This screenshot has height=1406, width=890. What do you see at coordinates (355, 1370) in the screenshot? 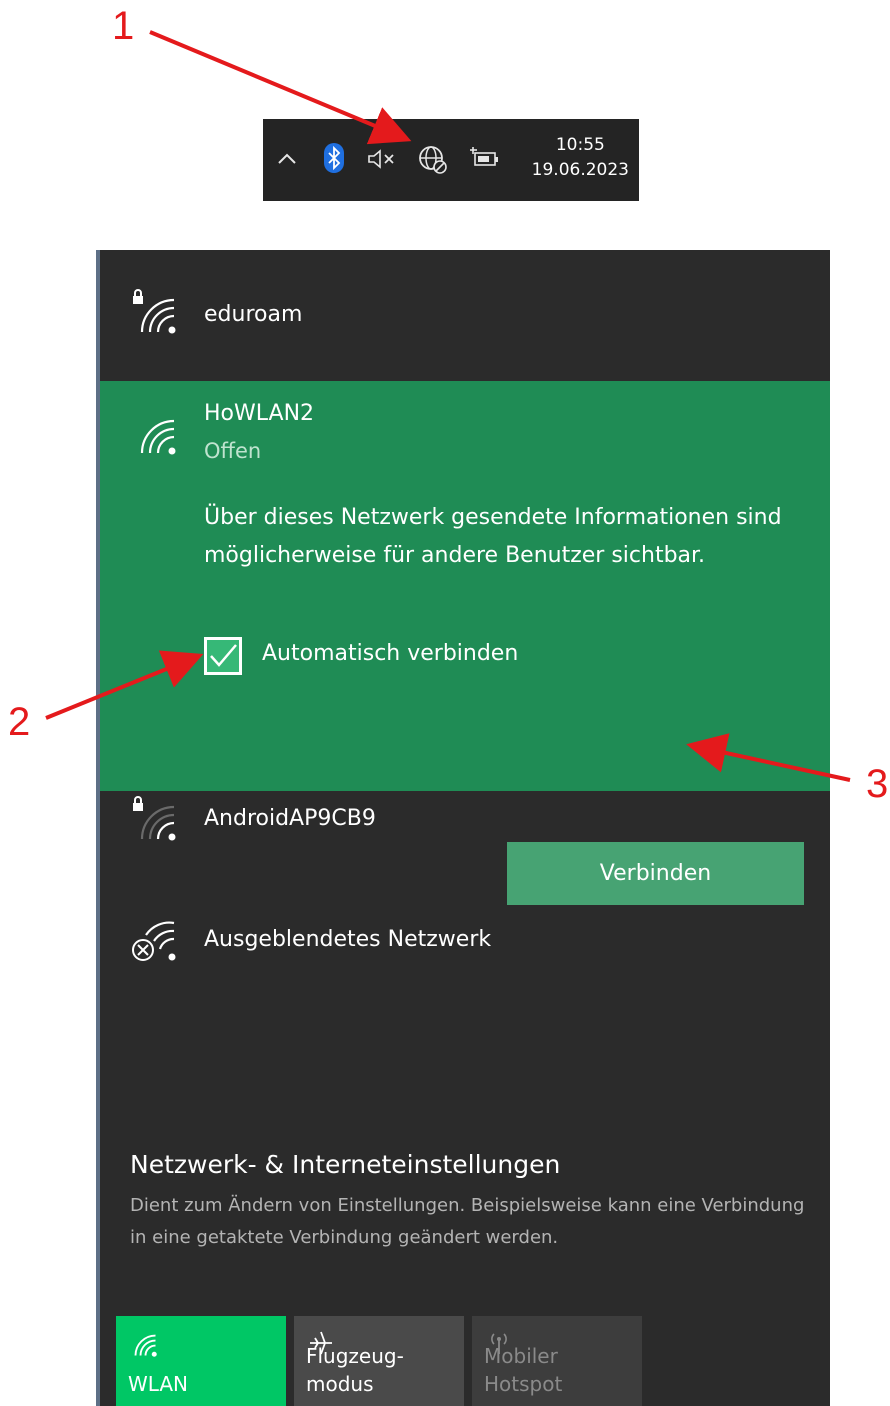
I see `quick-action-label: Flugzeug-modus` at bounding box center [355, 1370].